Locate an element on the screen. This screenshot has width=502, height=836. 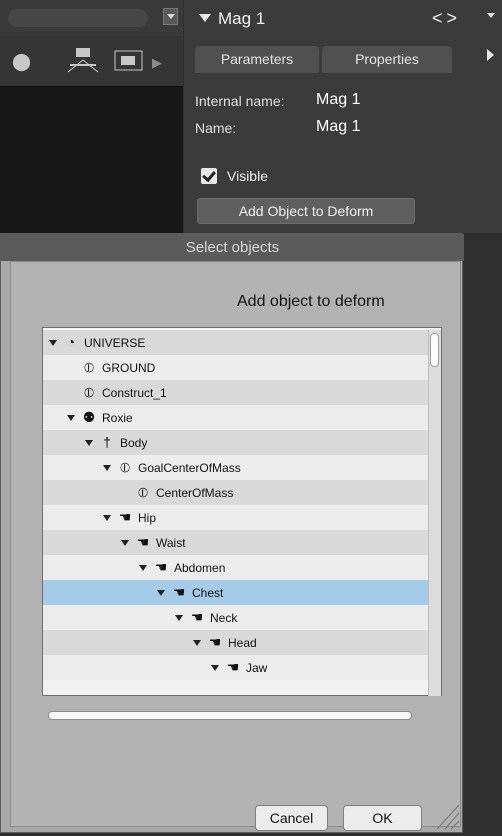
nav-arrows: <> is located at coordinates (446, 18).